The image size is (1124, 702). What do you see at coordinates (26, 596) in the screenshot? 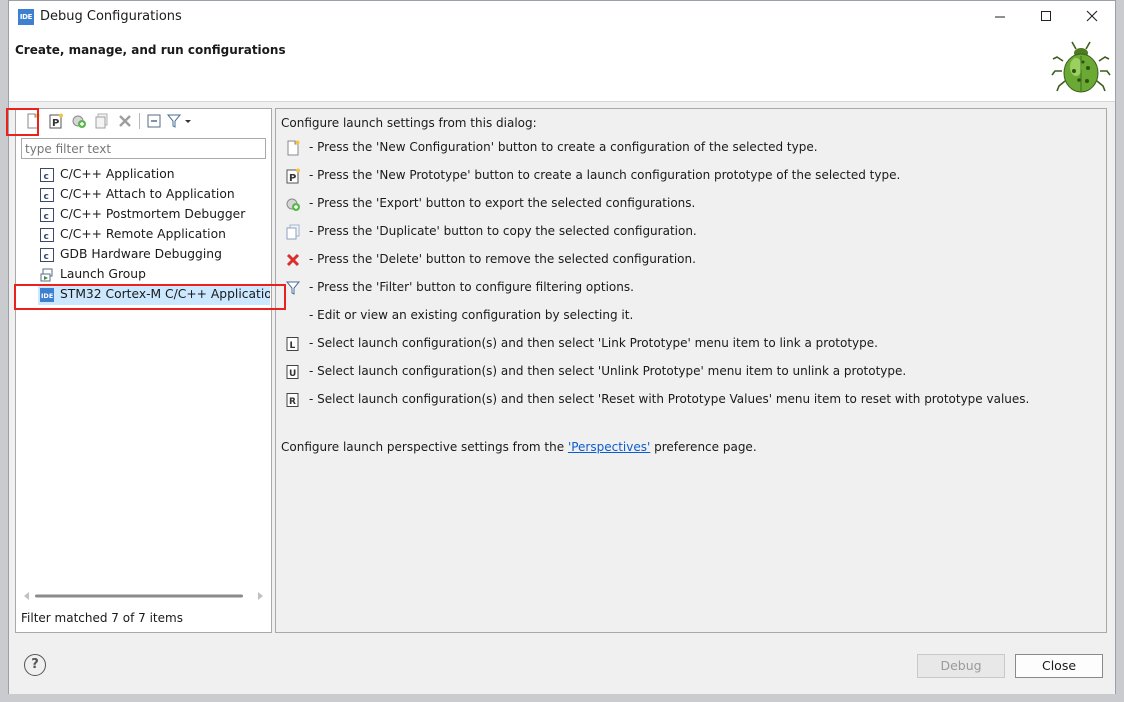
I see `scroll-left-icon` at bounding box center [26, 596].